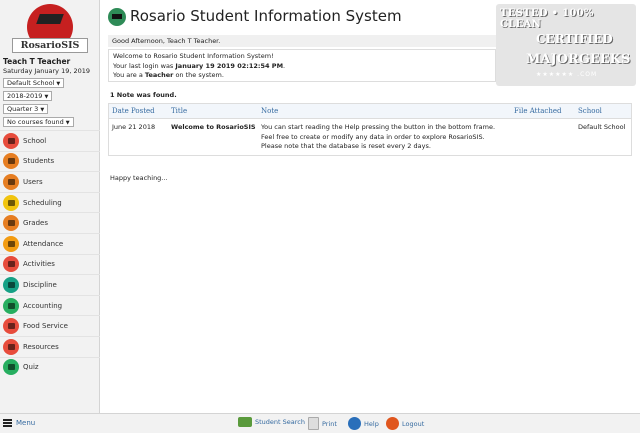 Image resolution: width=640 pixels, height=433 pixels. I want to click on menu-item-students: Students, so click(50, 161).